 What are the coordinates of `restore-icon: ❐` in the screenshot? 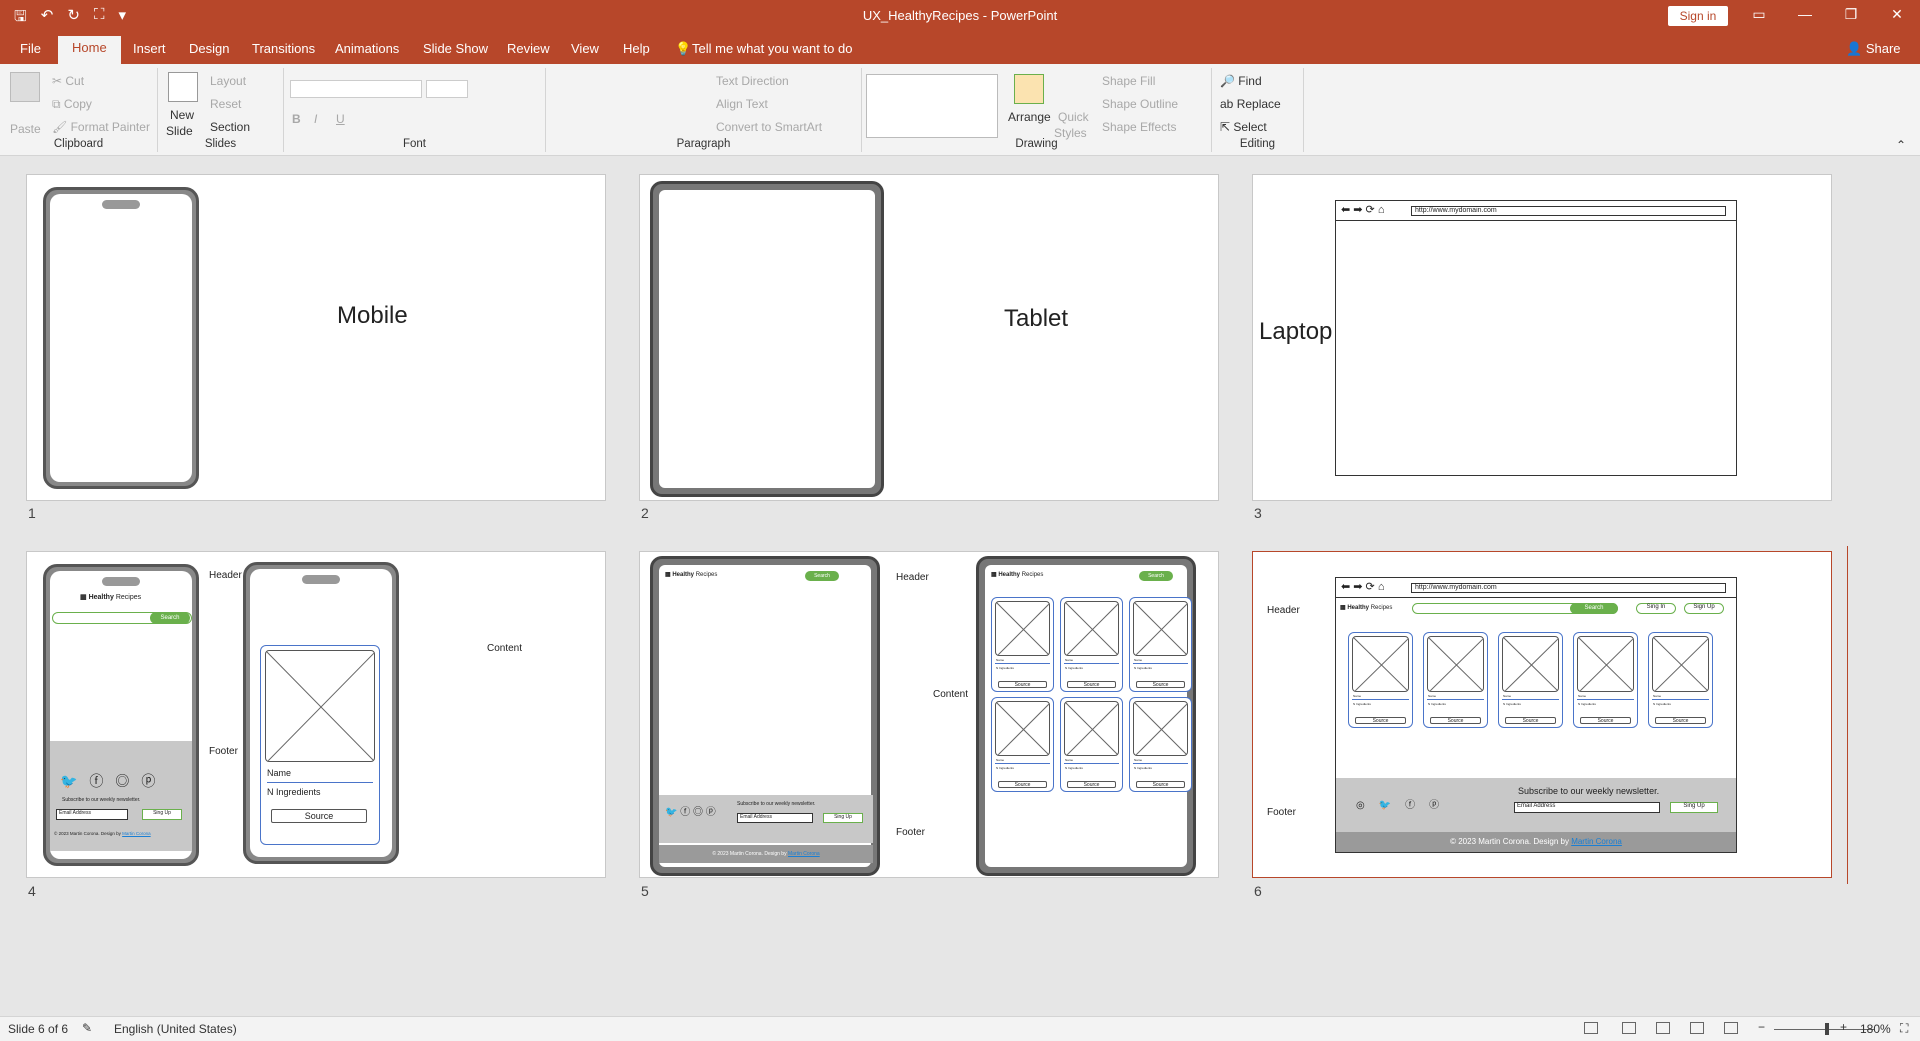 It's located at (1851, 14).